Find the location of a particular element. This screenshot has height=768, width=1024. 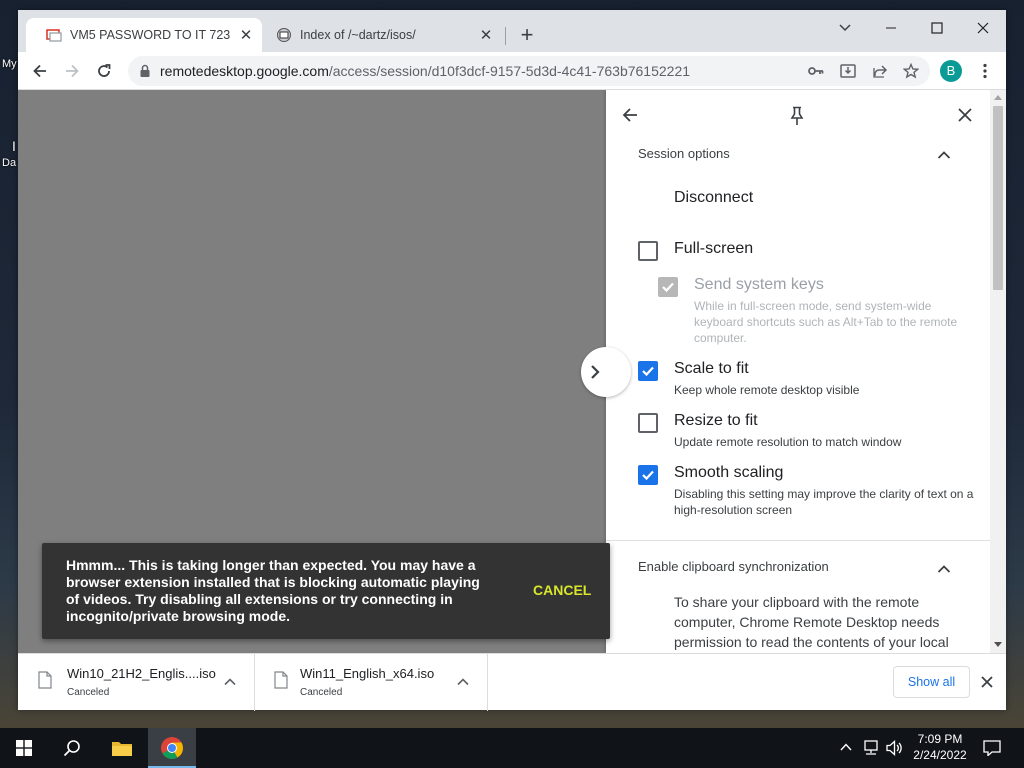

forward-button is located at coordinates (72, 71).